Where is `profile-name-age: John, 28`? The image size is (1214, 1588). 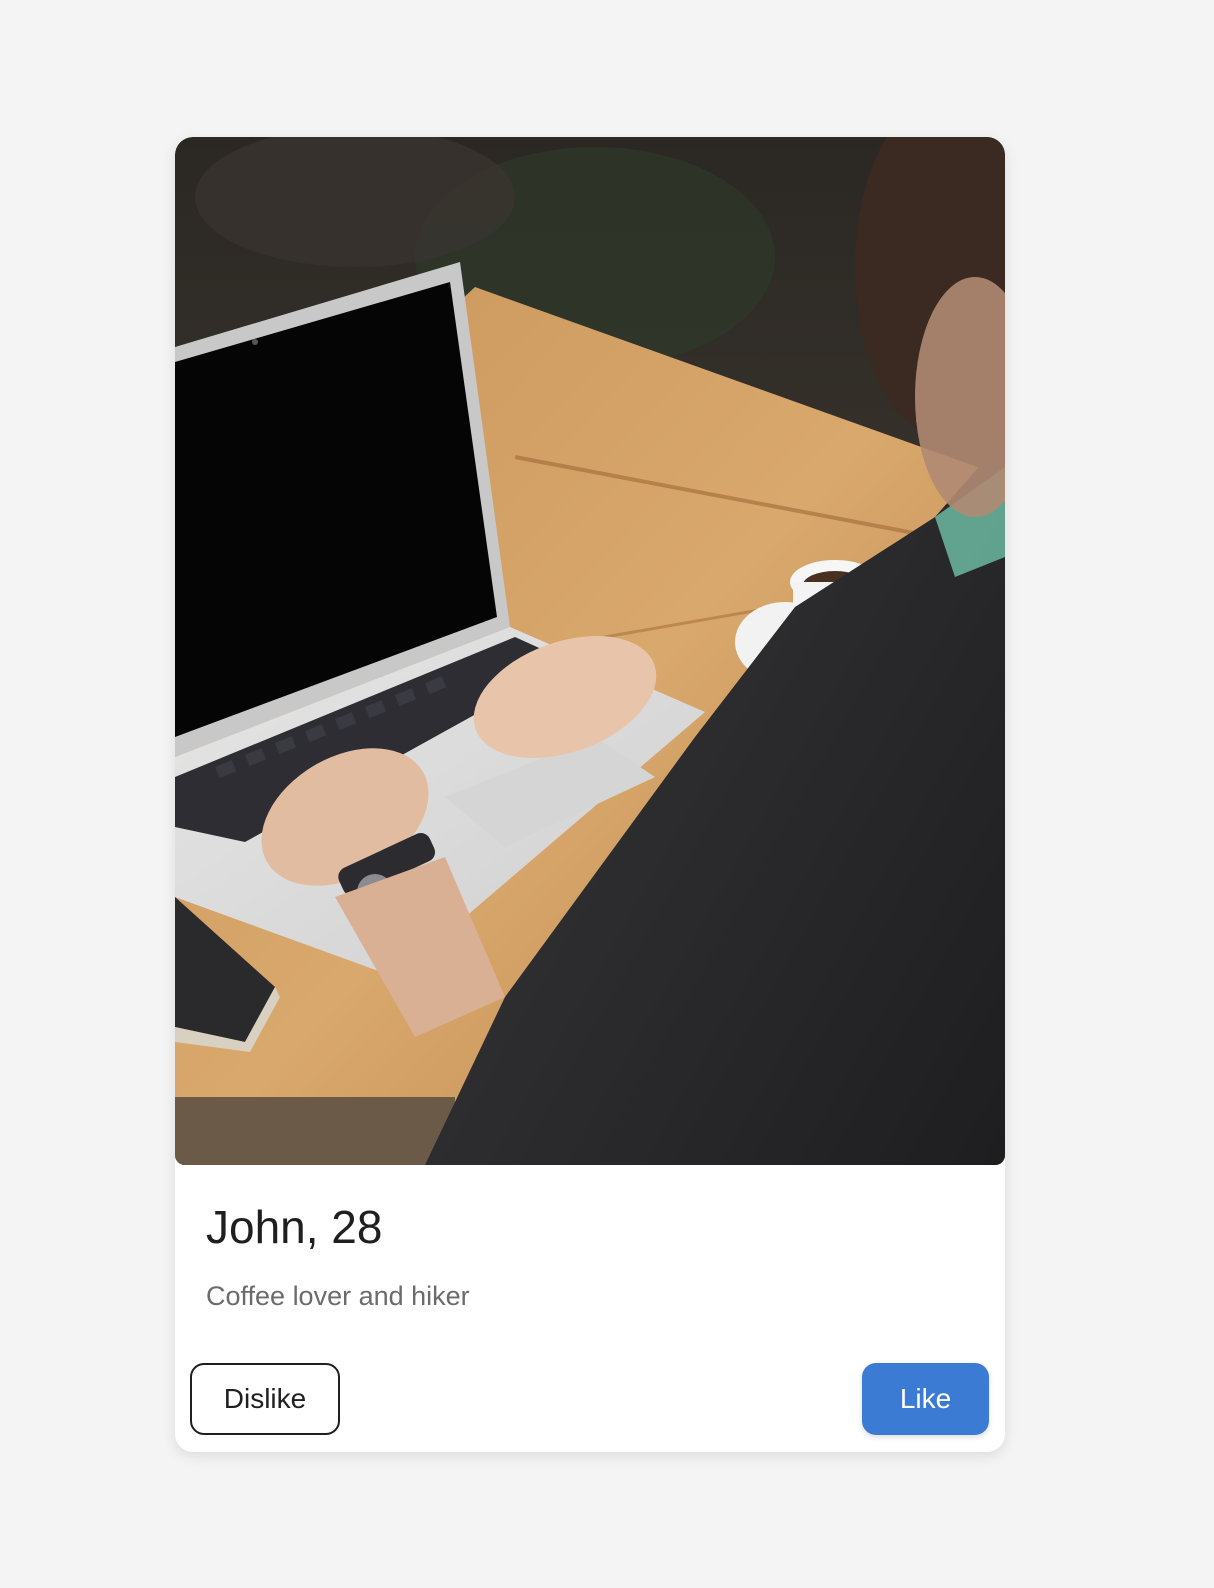 profile-name-age: John, 28 is located at coordinates (294, 1227).